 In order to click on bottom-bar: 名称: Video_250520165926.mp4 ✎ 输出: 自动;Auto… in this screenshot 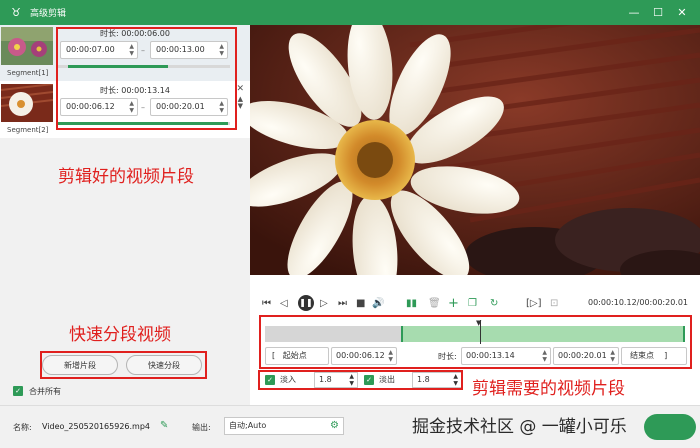, I will do `click(350, 426)`.